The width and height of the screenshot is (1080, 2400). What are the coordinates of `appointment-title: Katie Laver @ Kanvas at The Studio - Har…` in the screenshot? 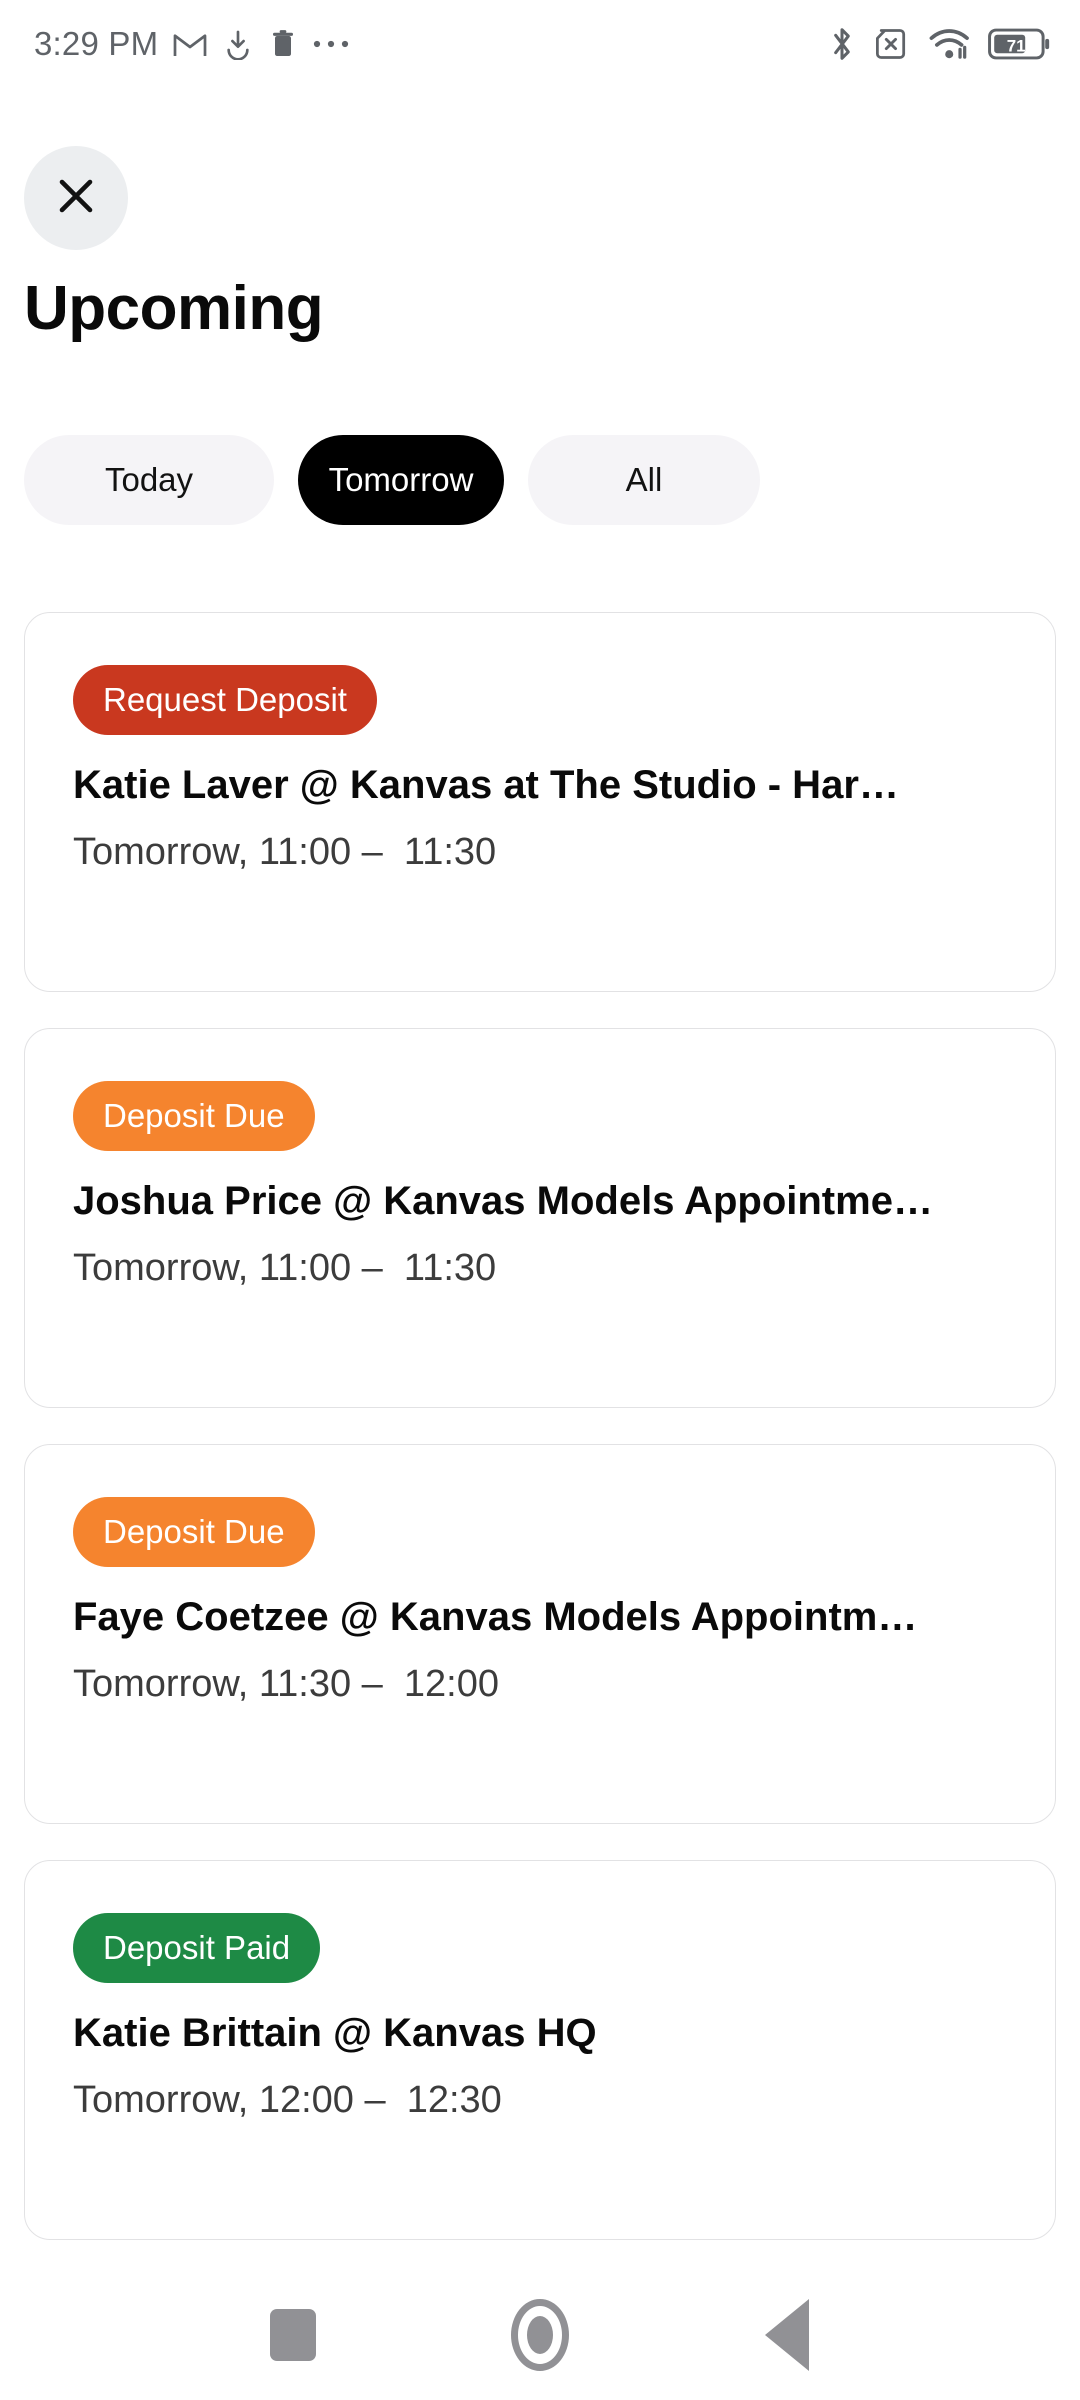 It's located at (486, 785).